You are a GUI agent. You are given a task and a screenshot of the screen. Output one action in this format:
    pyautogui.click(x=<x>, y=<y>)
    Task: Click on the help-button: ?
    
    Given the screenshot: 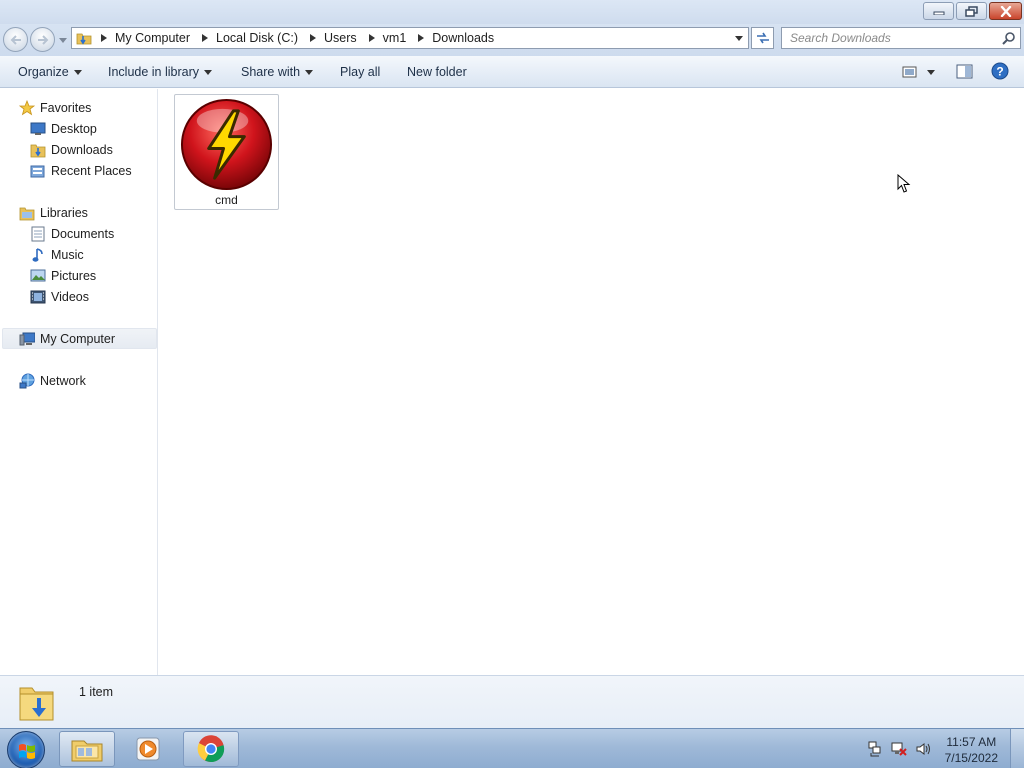 What is the action you would take?
    pyautogui.click(x=1000, y=71)
    